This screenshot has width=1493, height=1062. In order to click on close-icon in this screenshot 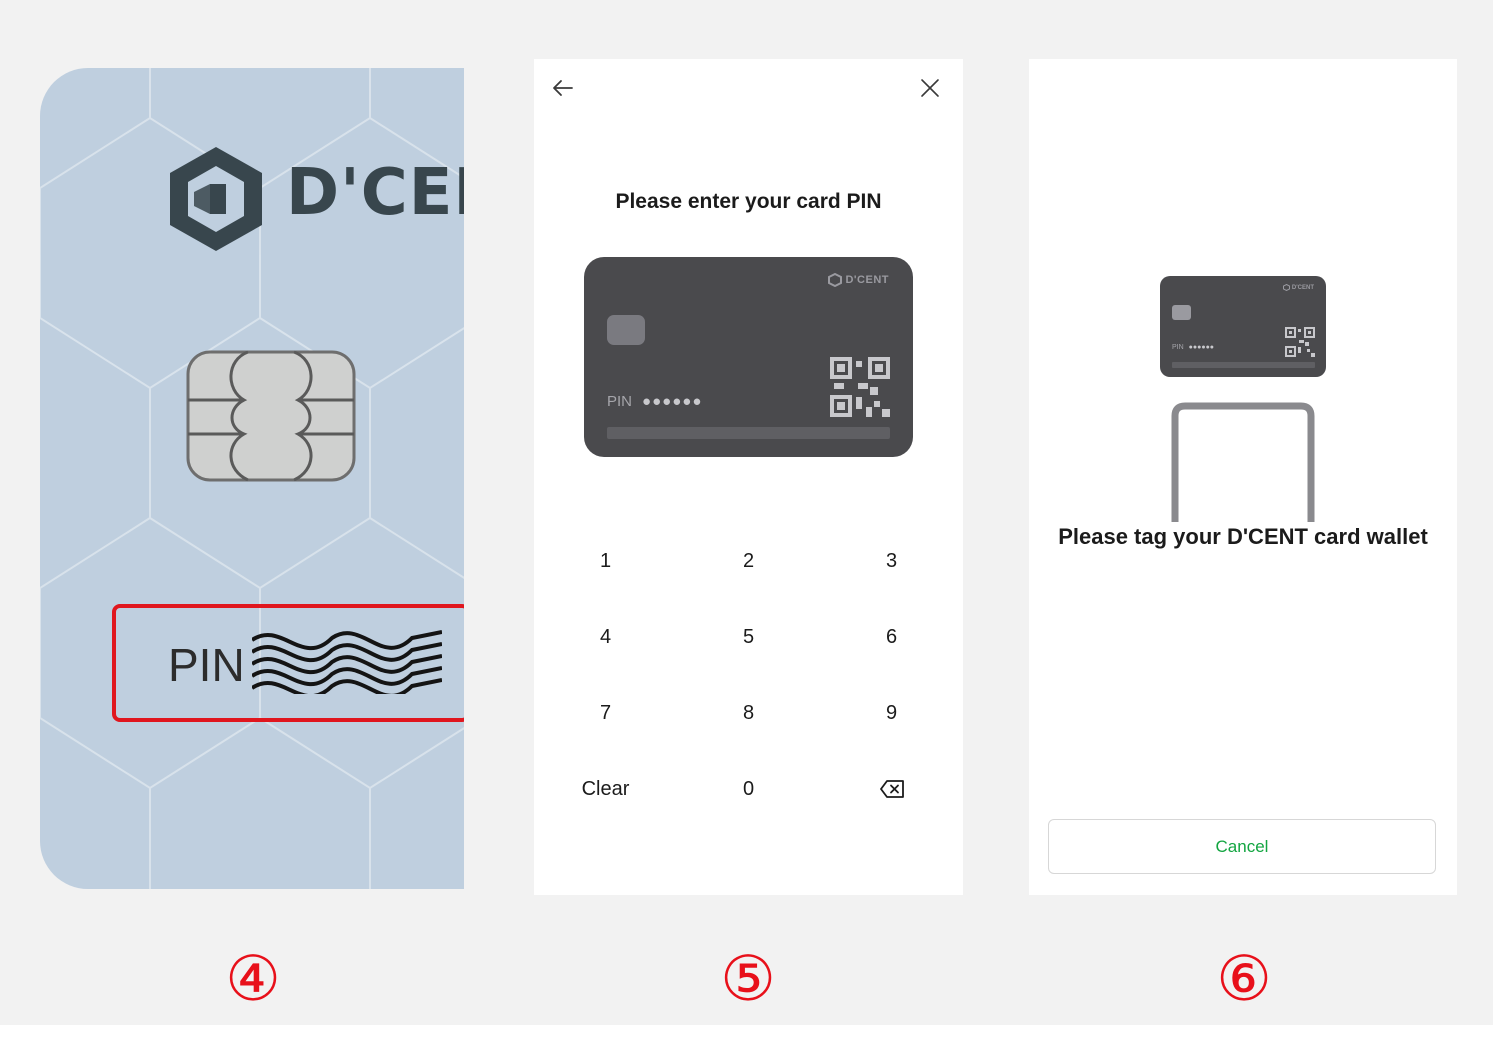, I will do `click(930, 88)`.